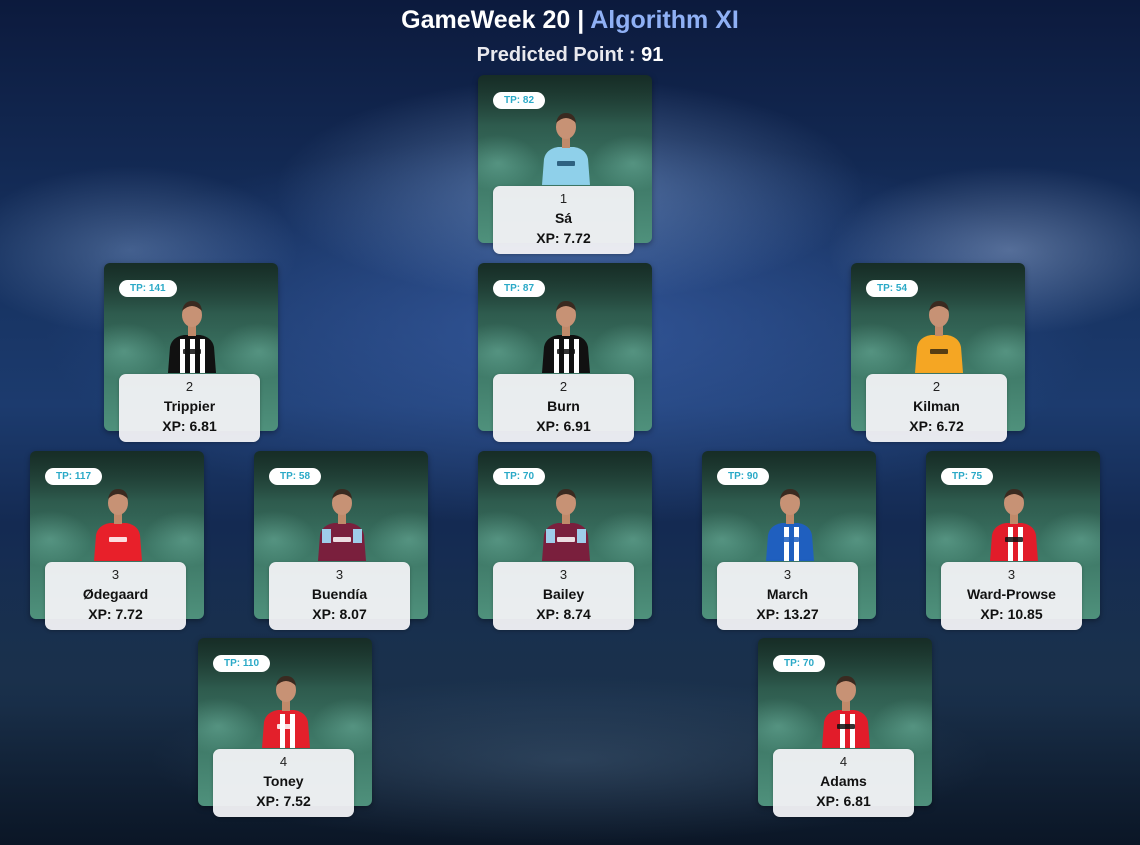  I want to click on total-points-badge: TP: 110, so click(242, 663).